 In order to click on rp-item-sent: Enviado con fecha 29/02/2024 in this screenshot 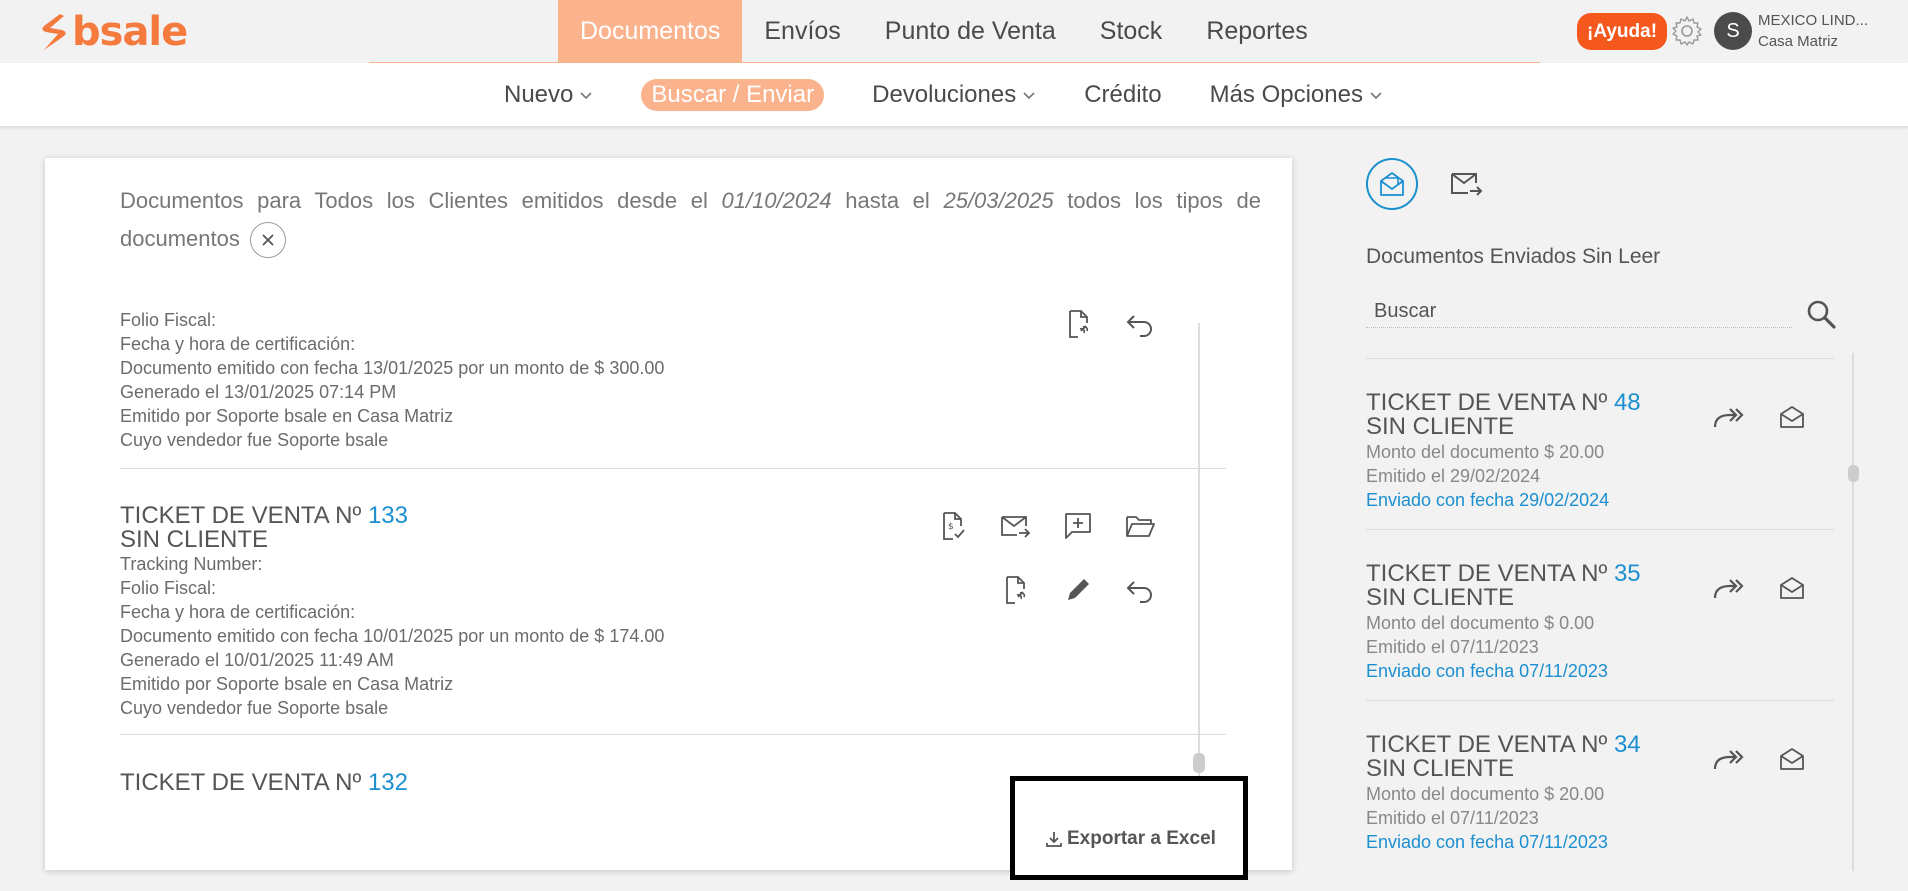, I will do `click(1488, 500)`.